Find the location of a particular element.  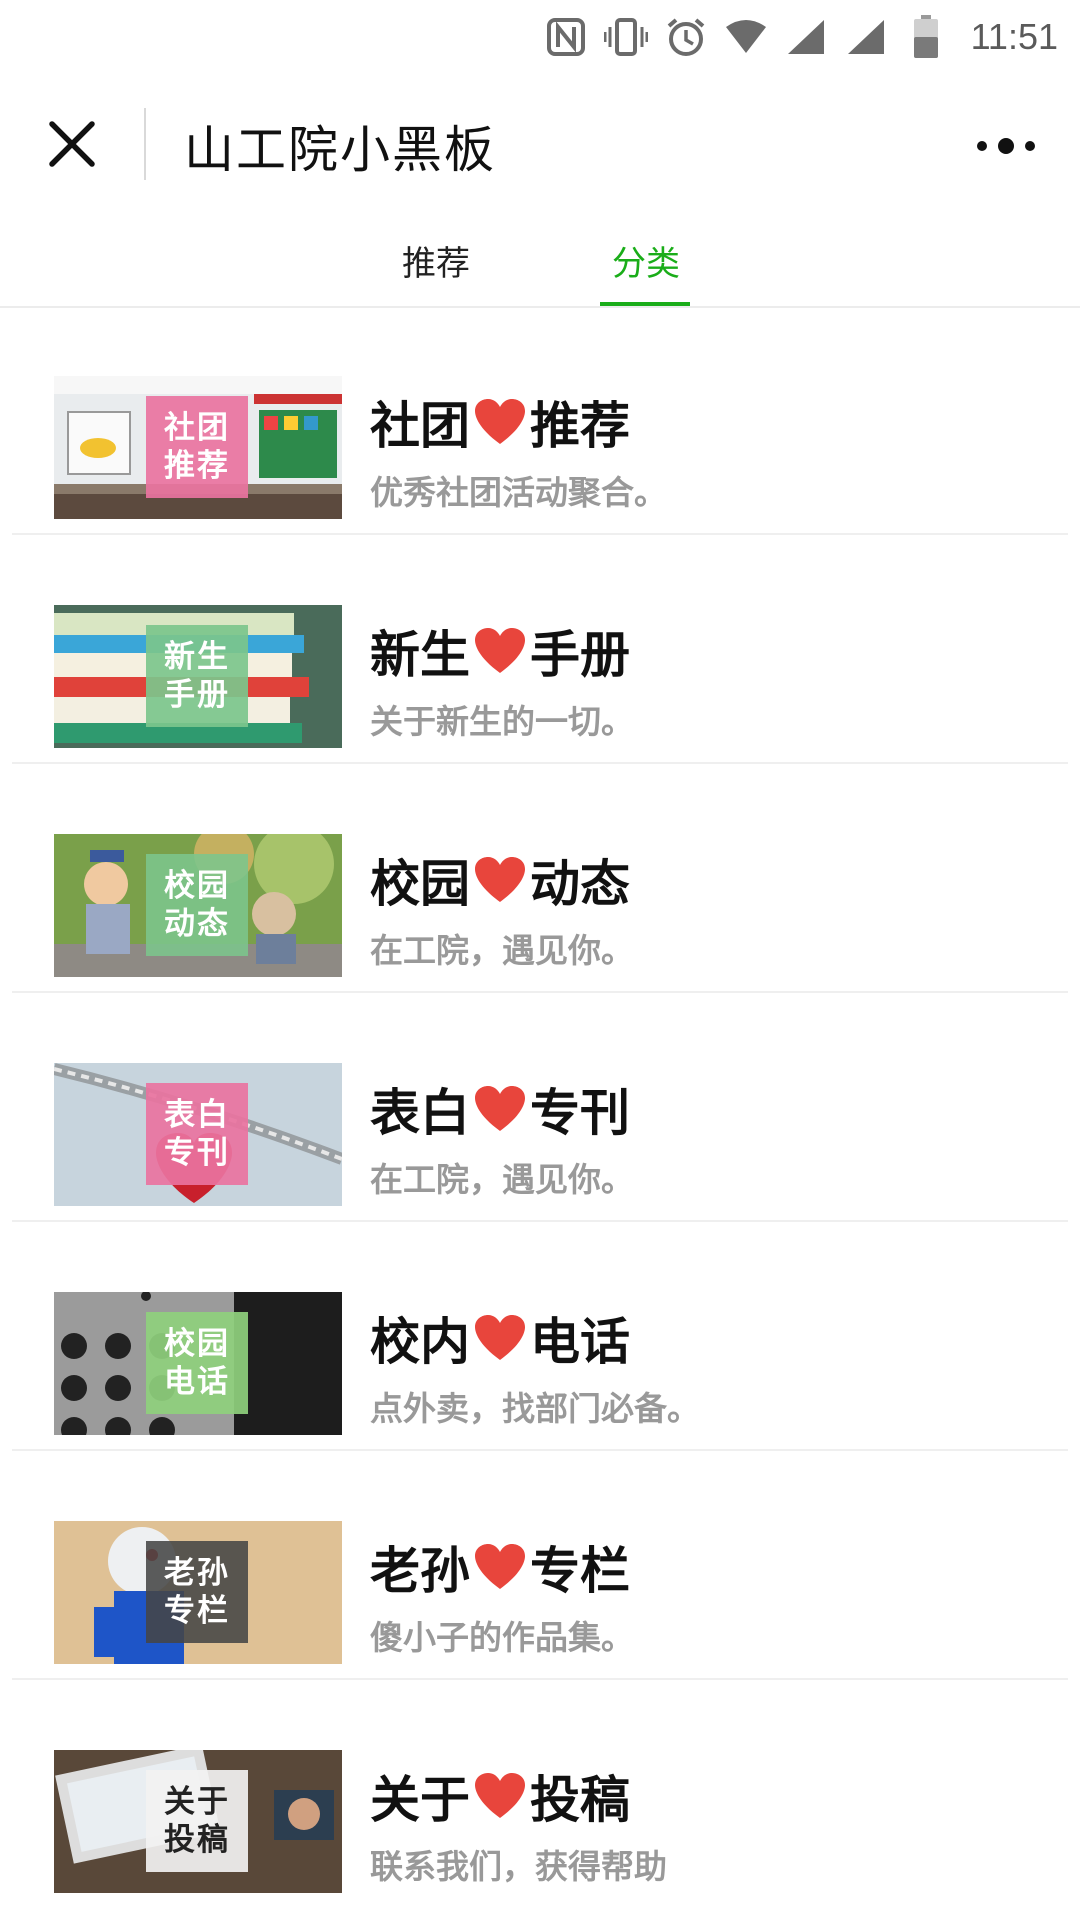

thumbnail-image: 校园 动态 is located at coordinates (198, 905).